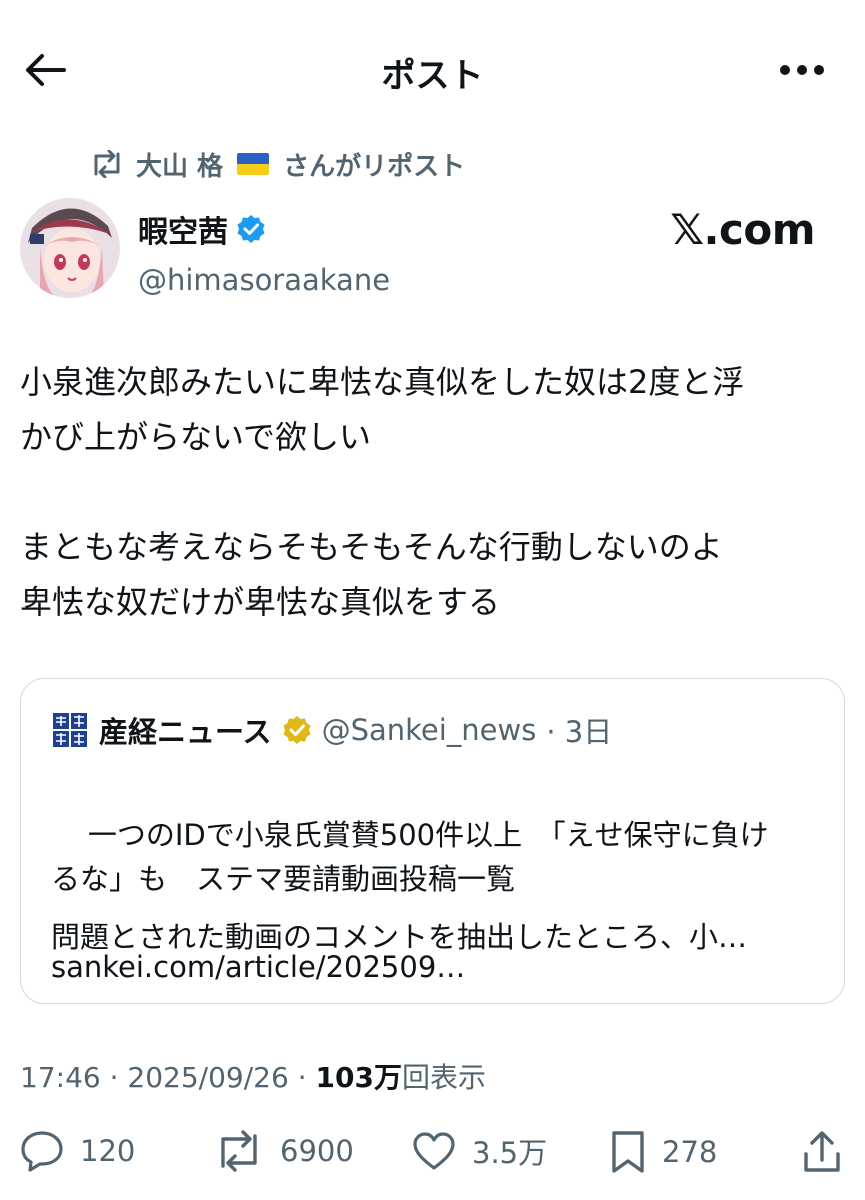 The image size is (865, 1200). I want to click on more-icon, so click(802, 70).